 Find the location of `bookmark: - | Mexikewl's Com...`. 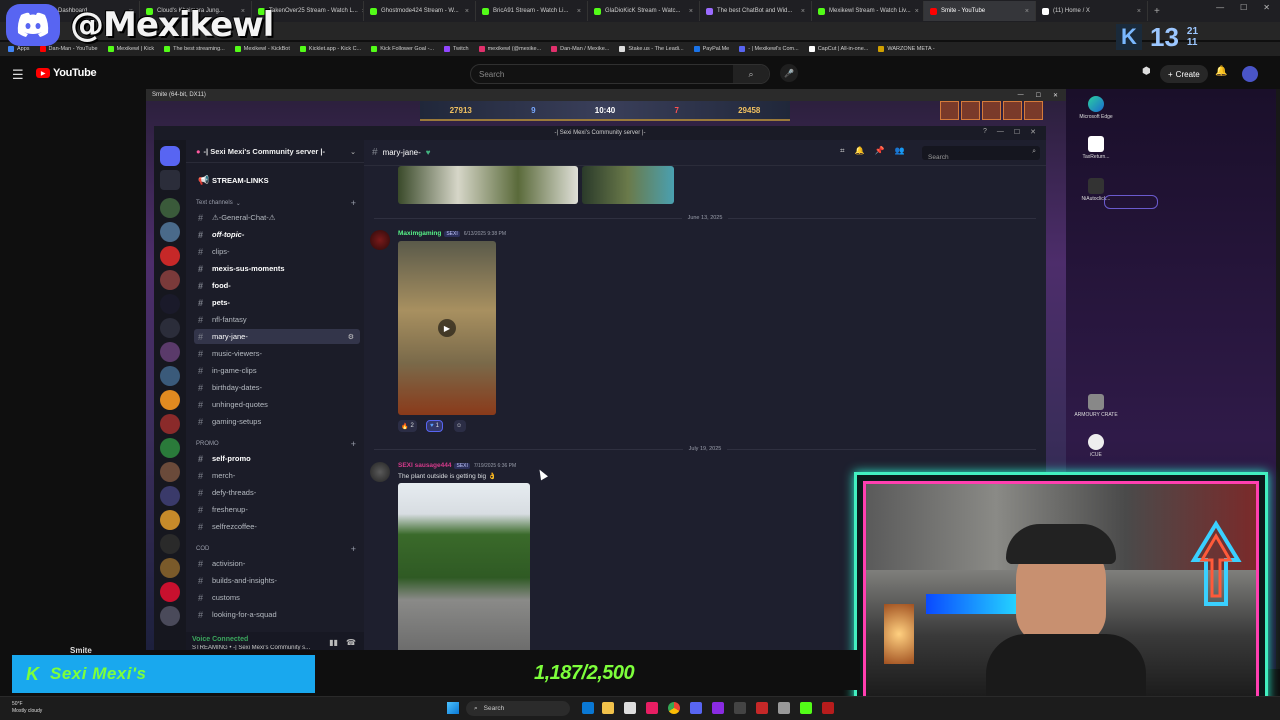

bookmark: - | Mexikewl's Com... is located at coordinates (769, 49).